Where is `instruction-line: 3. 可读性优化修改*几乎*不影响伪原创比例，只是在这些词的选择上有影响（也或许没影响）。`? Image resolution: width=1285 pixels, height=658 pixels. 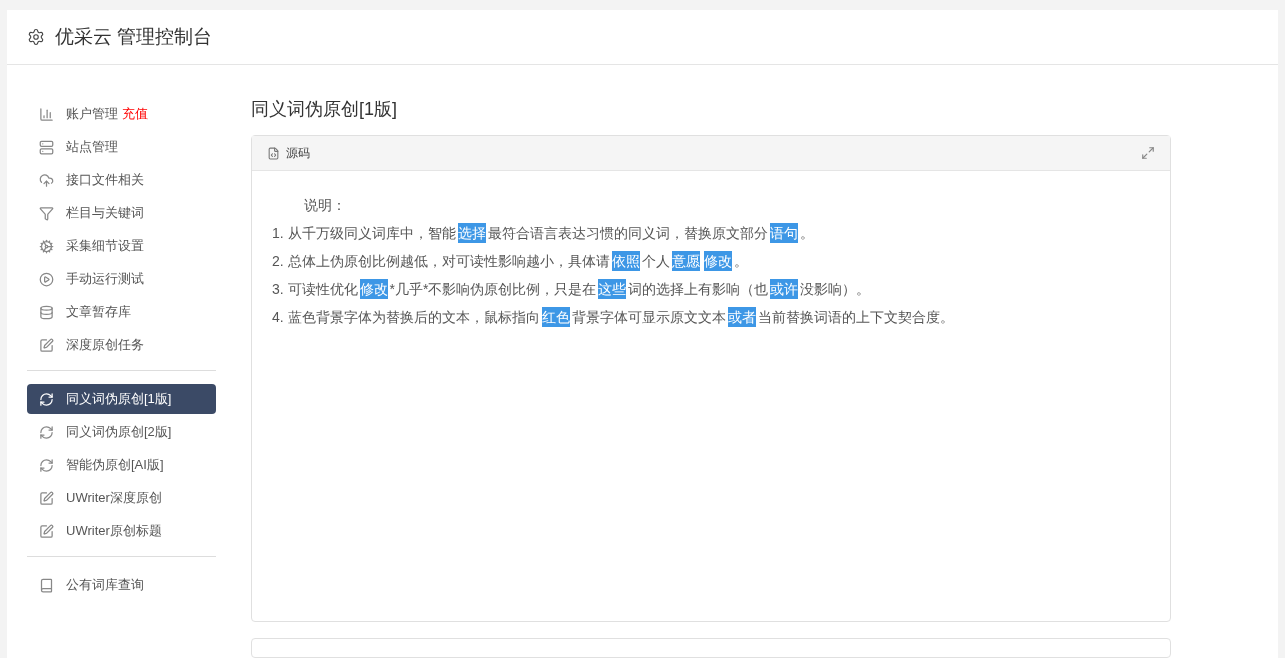 instruction-line: 3. 可读性优化修改*几乎*不影响伪原创比例，只是在这些词的选择上有影响（也或许没影响）。 is located at coordinates (571, 289).